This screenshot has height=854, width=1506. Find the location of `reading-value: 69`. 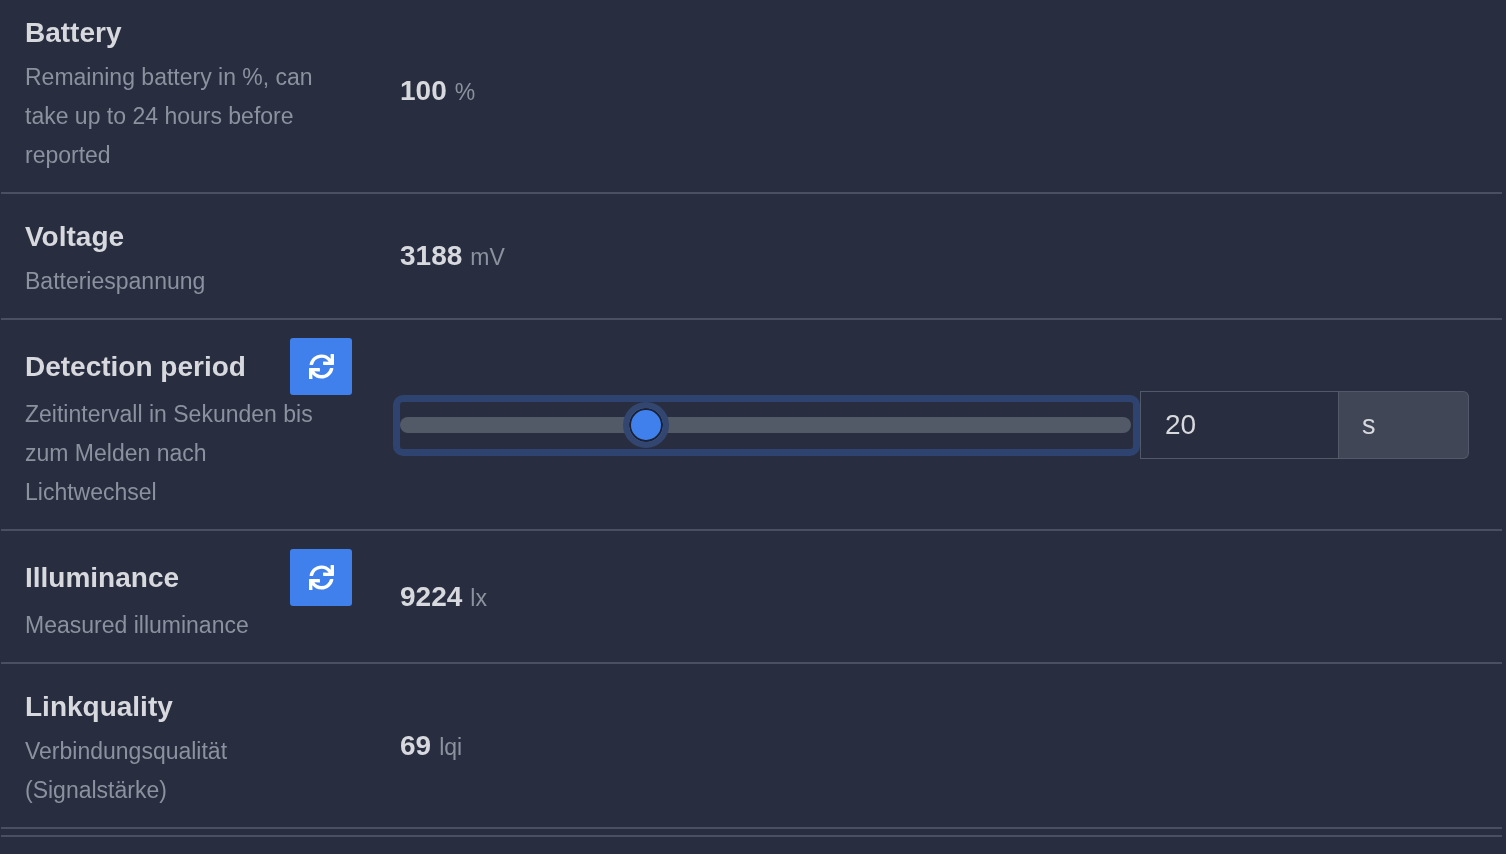

reading-value: 69 is located at coordinates (416, 745).